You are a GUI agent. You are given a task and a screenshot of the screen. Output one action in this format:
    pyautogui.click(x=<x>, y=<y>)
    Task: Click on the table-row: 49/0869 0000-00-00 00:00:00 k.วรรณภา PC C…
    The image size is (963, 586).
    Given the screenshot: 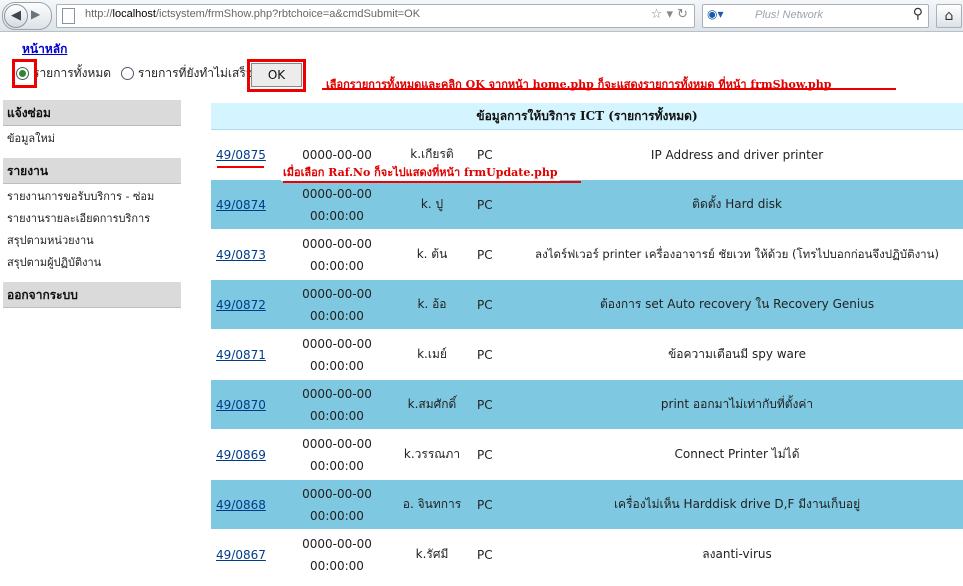 What is the action you would take?
    pyautogui.click(x=587, y=454)
    